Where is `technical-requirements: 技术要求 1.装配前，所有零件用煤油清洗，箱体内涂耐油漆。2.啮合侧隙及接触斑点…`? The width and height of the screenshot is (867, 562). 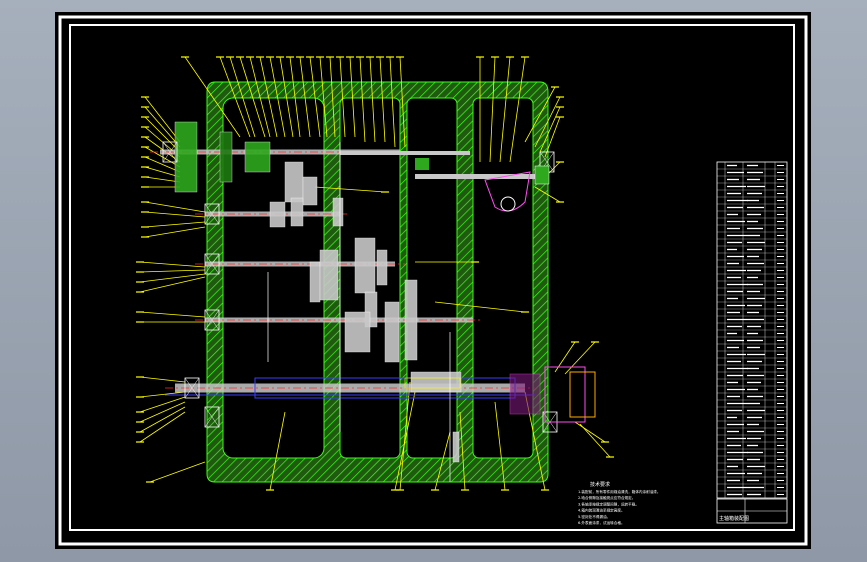
technical-requirements: 技术要求 1.装配前，所有零件用煤油清洗，箱体内涂耐油漆。2.啮合侧隙及接触斑点… is located at coordinates (619, 503).